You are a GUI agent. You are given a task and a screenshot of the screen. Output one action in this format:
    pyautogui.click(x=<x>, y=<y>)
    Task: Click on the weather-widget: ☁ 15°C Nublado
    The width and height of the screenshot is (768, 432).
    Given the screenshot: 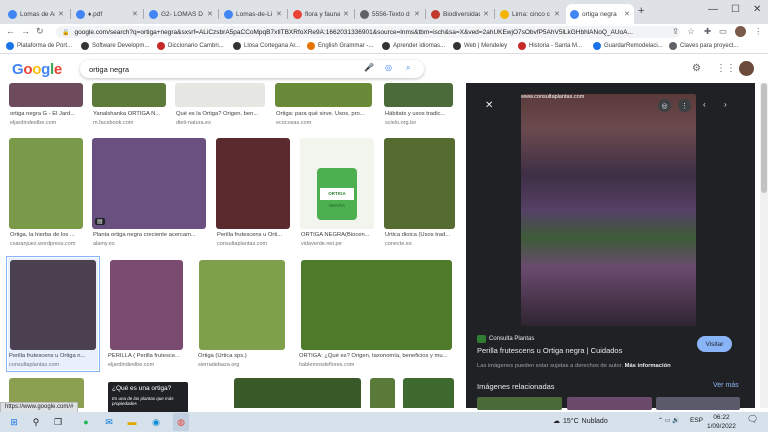 What is the action you would take?
    pyautogui.click(x=580, y=421)
    